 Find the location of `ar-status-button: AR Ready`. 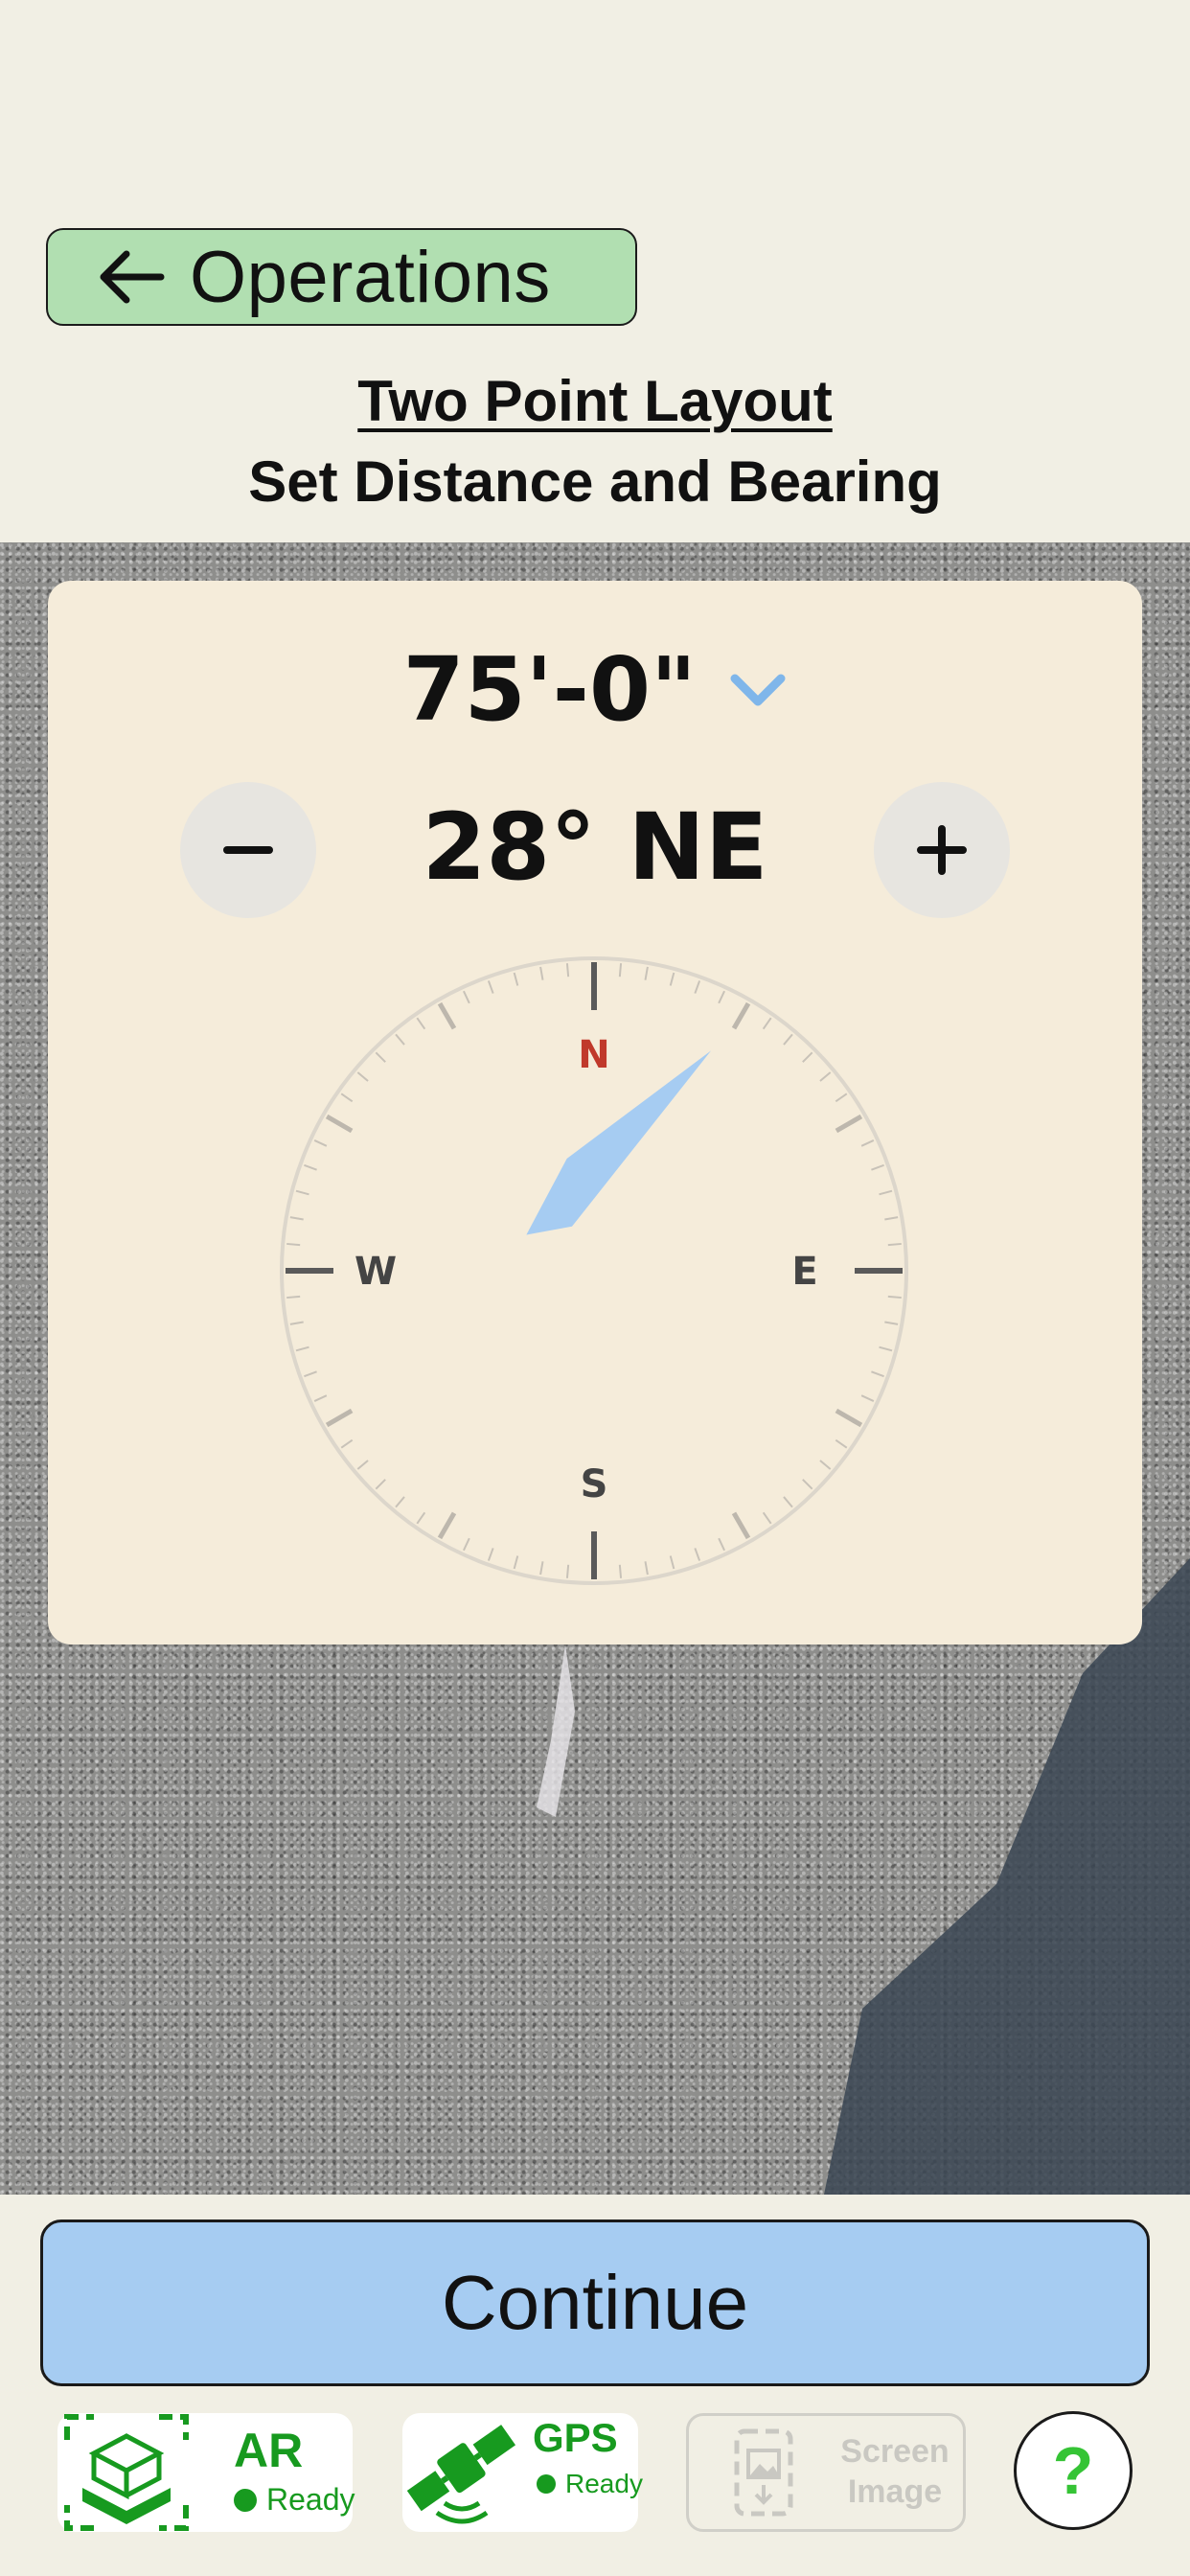

ar-status-button: AR Ready is located at coordinates (206, 2472).